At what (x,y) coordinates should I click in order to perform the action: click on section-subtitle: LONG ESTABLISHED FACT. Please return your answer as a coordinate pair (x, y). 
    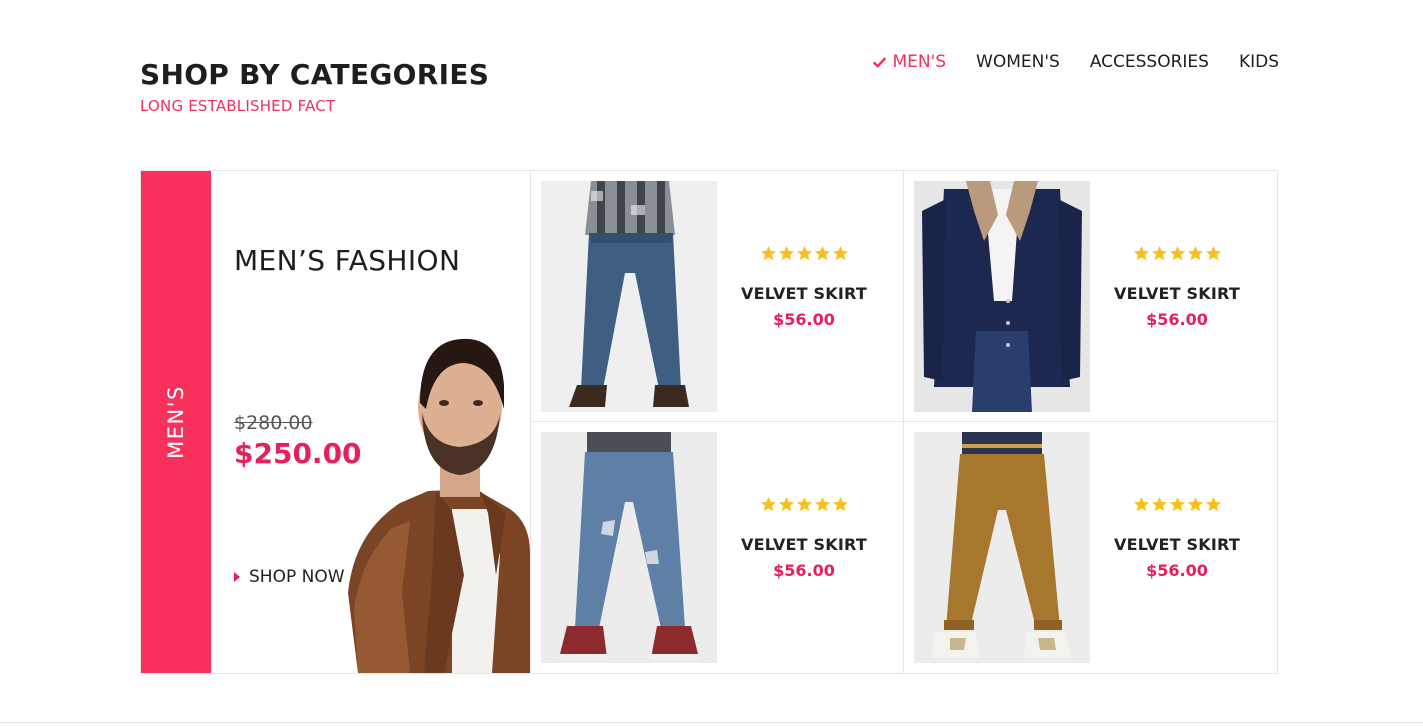
    Looking at the image, I should click on (238, 106).